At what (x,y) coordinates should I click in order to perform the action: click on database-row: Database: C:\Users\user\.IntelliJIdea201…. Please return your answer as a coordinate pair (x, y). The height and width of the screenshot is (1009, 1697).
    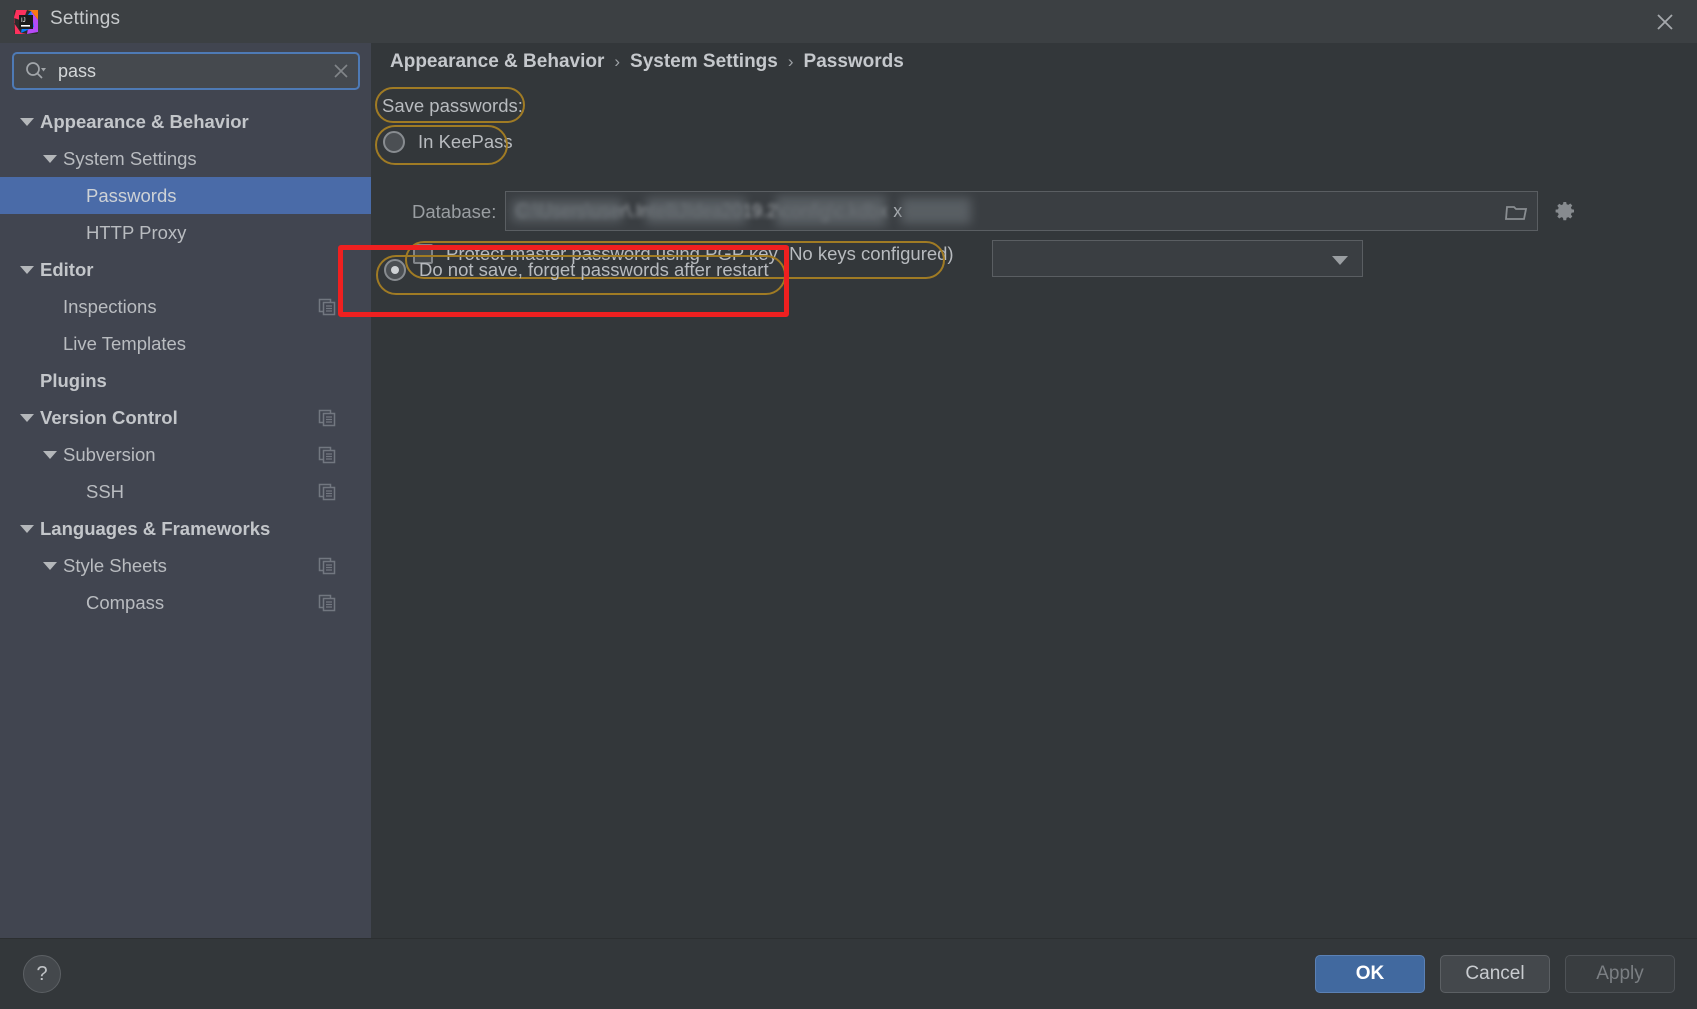
    Looking at the image, I should click on (1034, 212).